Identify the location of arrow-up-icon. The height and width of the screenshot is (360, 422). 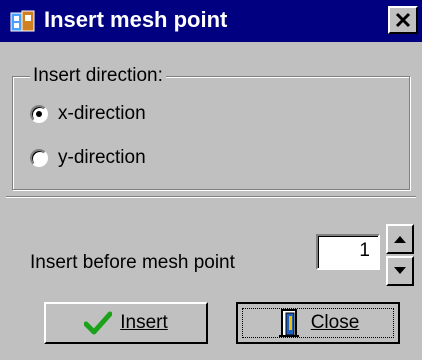
(400, 239).